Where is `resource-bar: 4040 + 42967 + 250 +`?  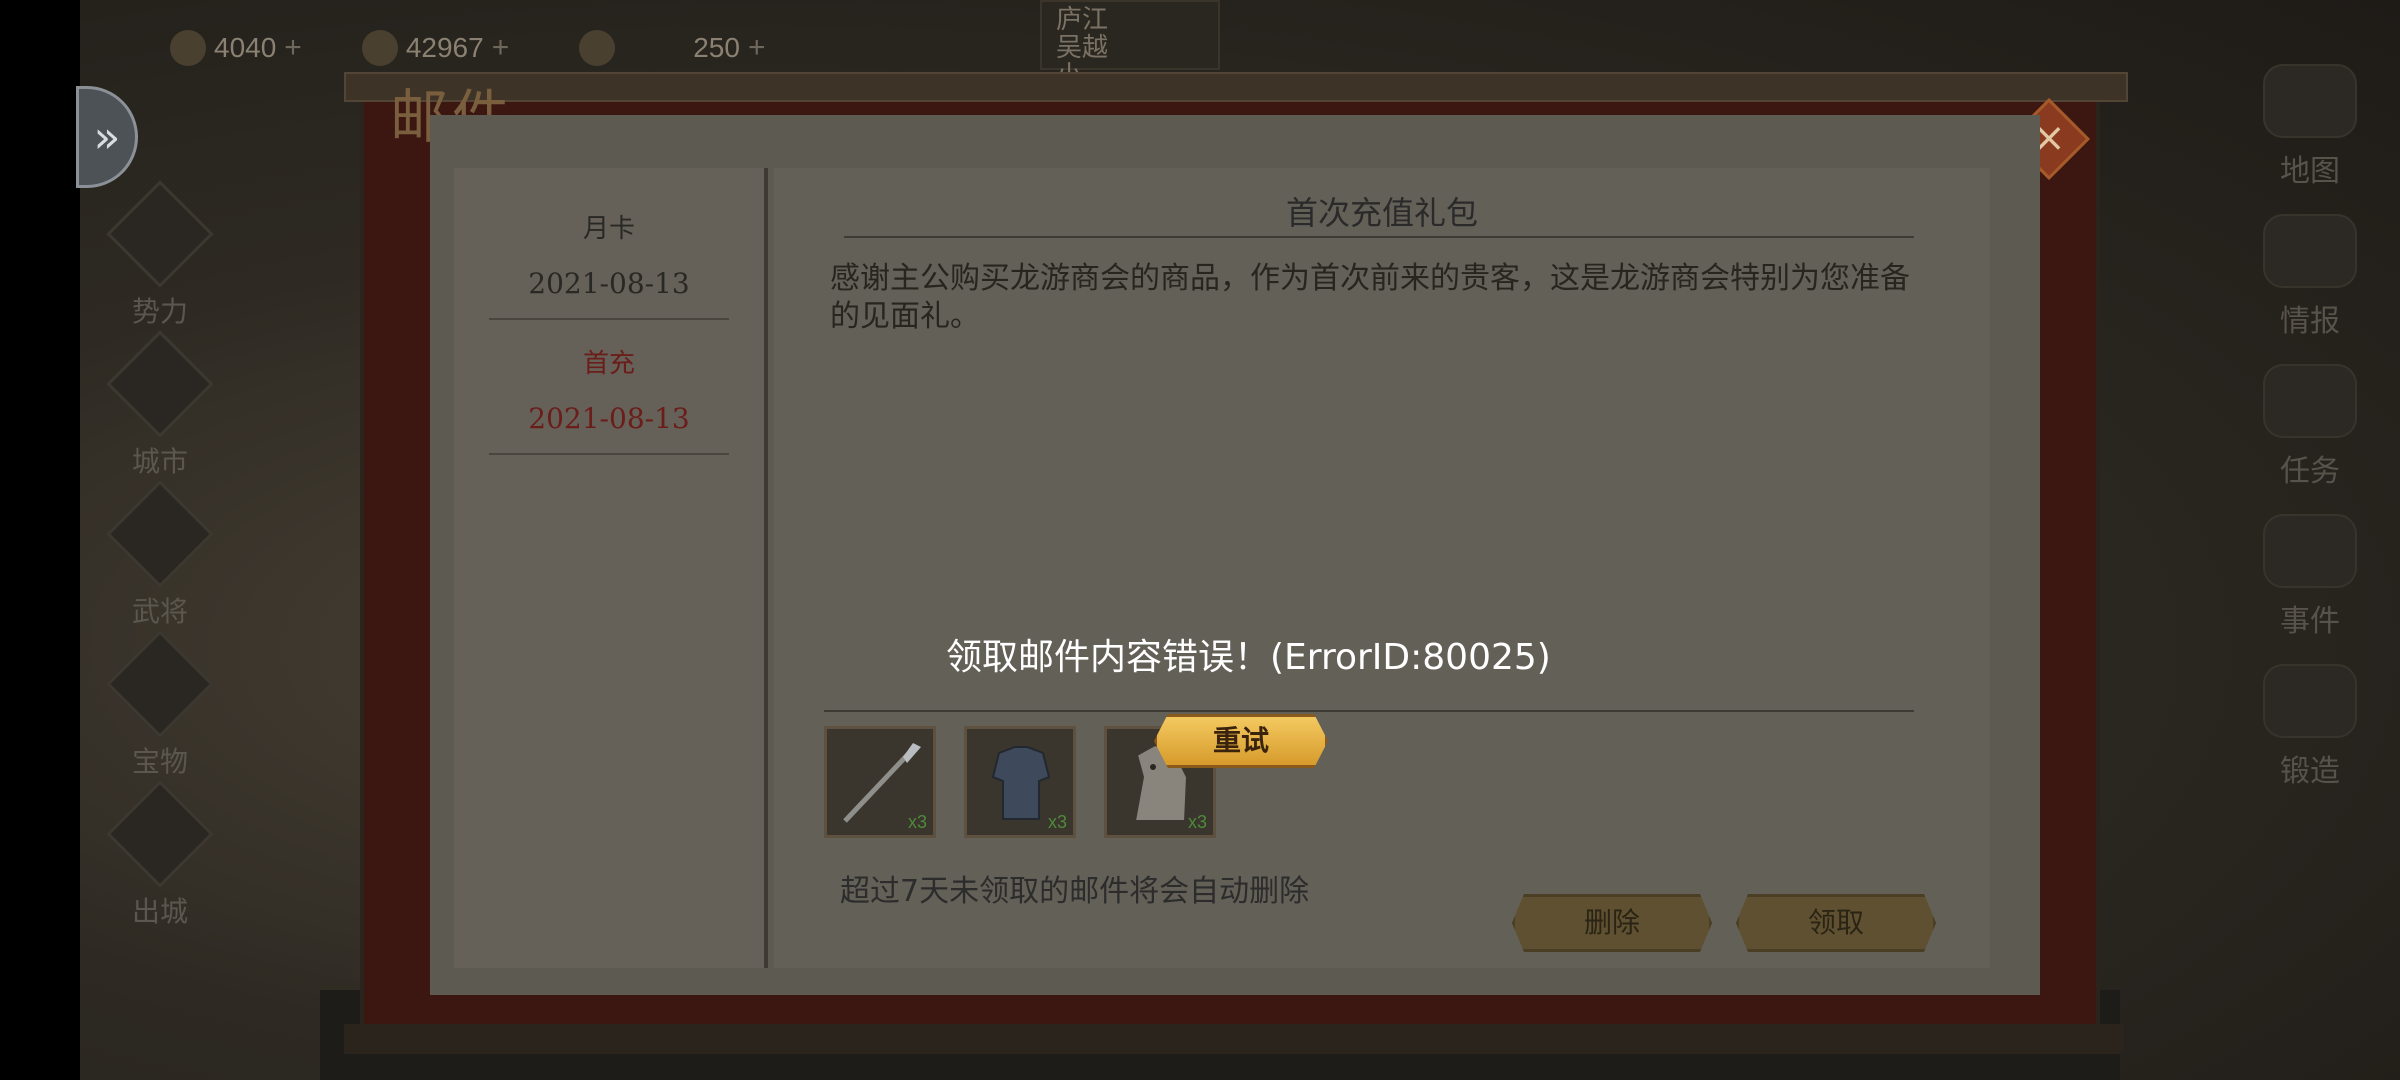
resource-bar: 4040 + 42967 + 250 + is located at coordinates (467, 48).